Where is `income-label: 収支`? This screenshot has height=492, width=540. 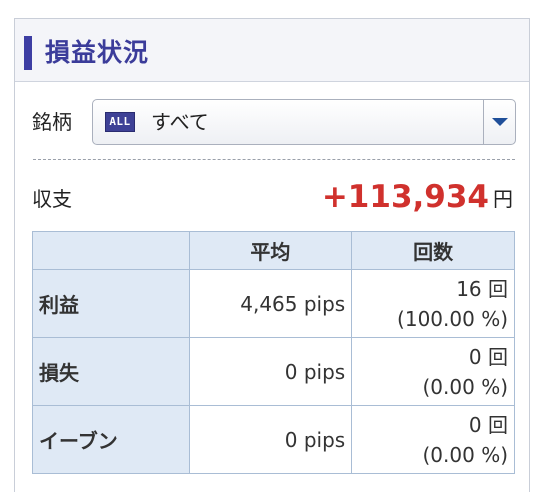 income-label: 収支 is located at coordinates (52, 199).